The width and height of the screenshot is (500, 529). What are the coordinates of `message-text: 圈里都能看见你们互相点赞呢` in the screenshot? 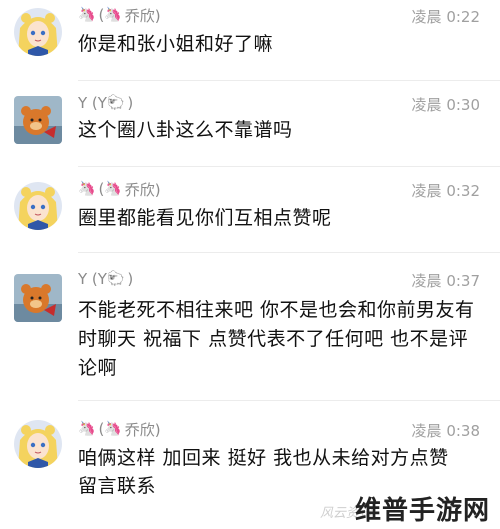 It's located at (205, 218).